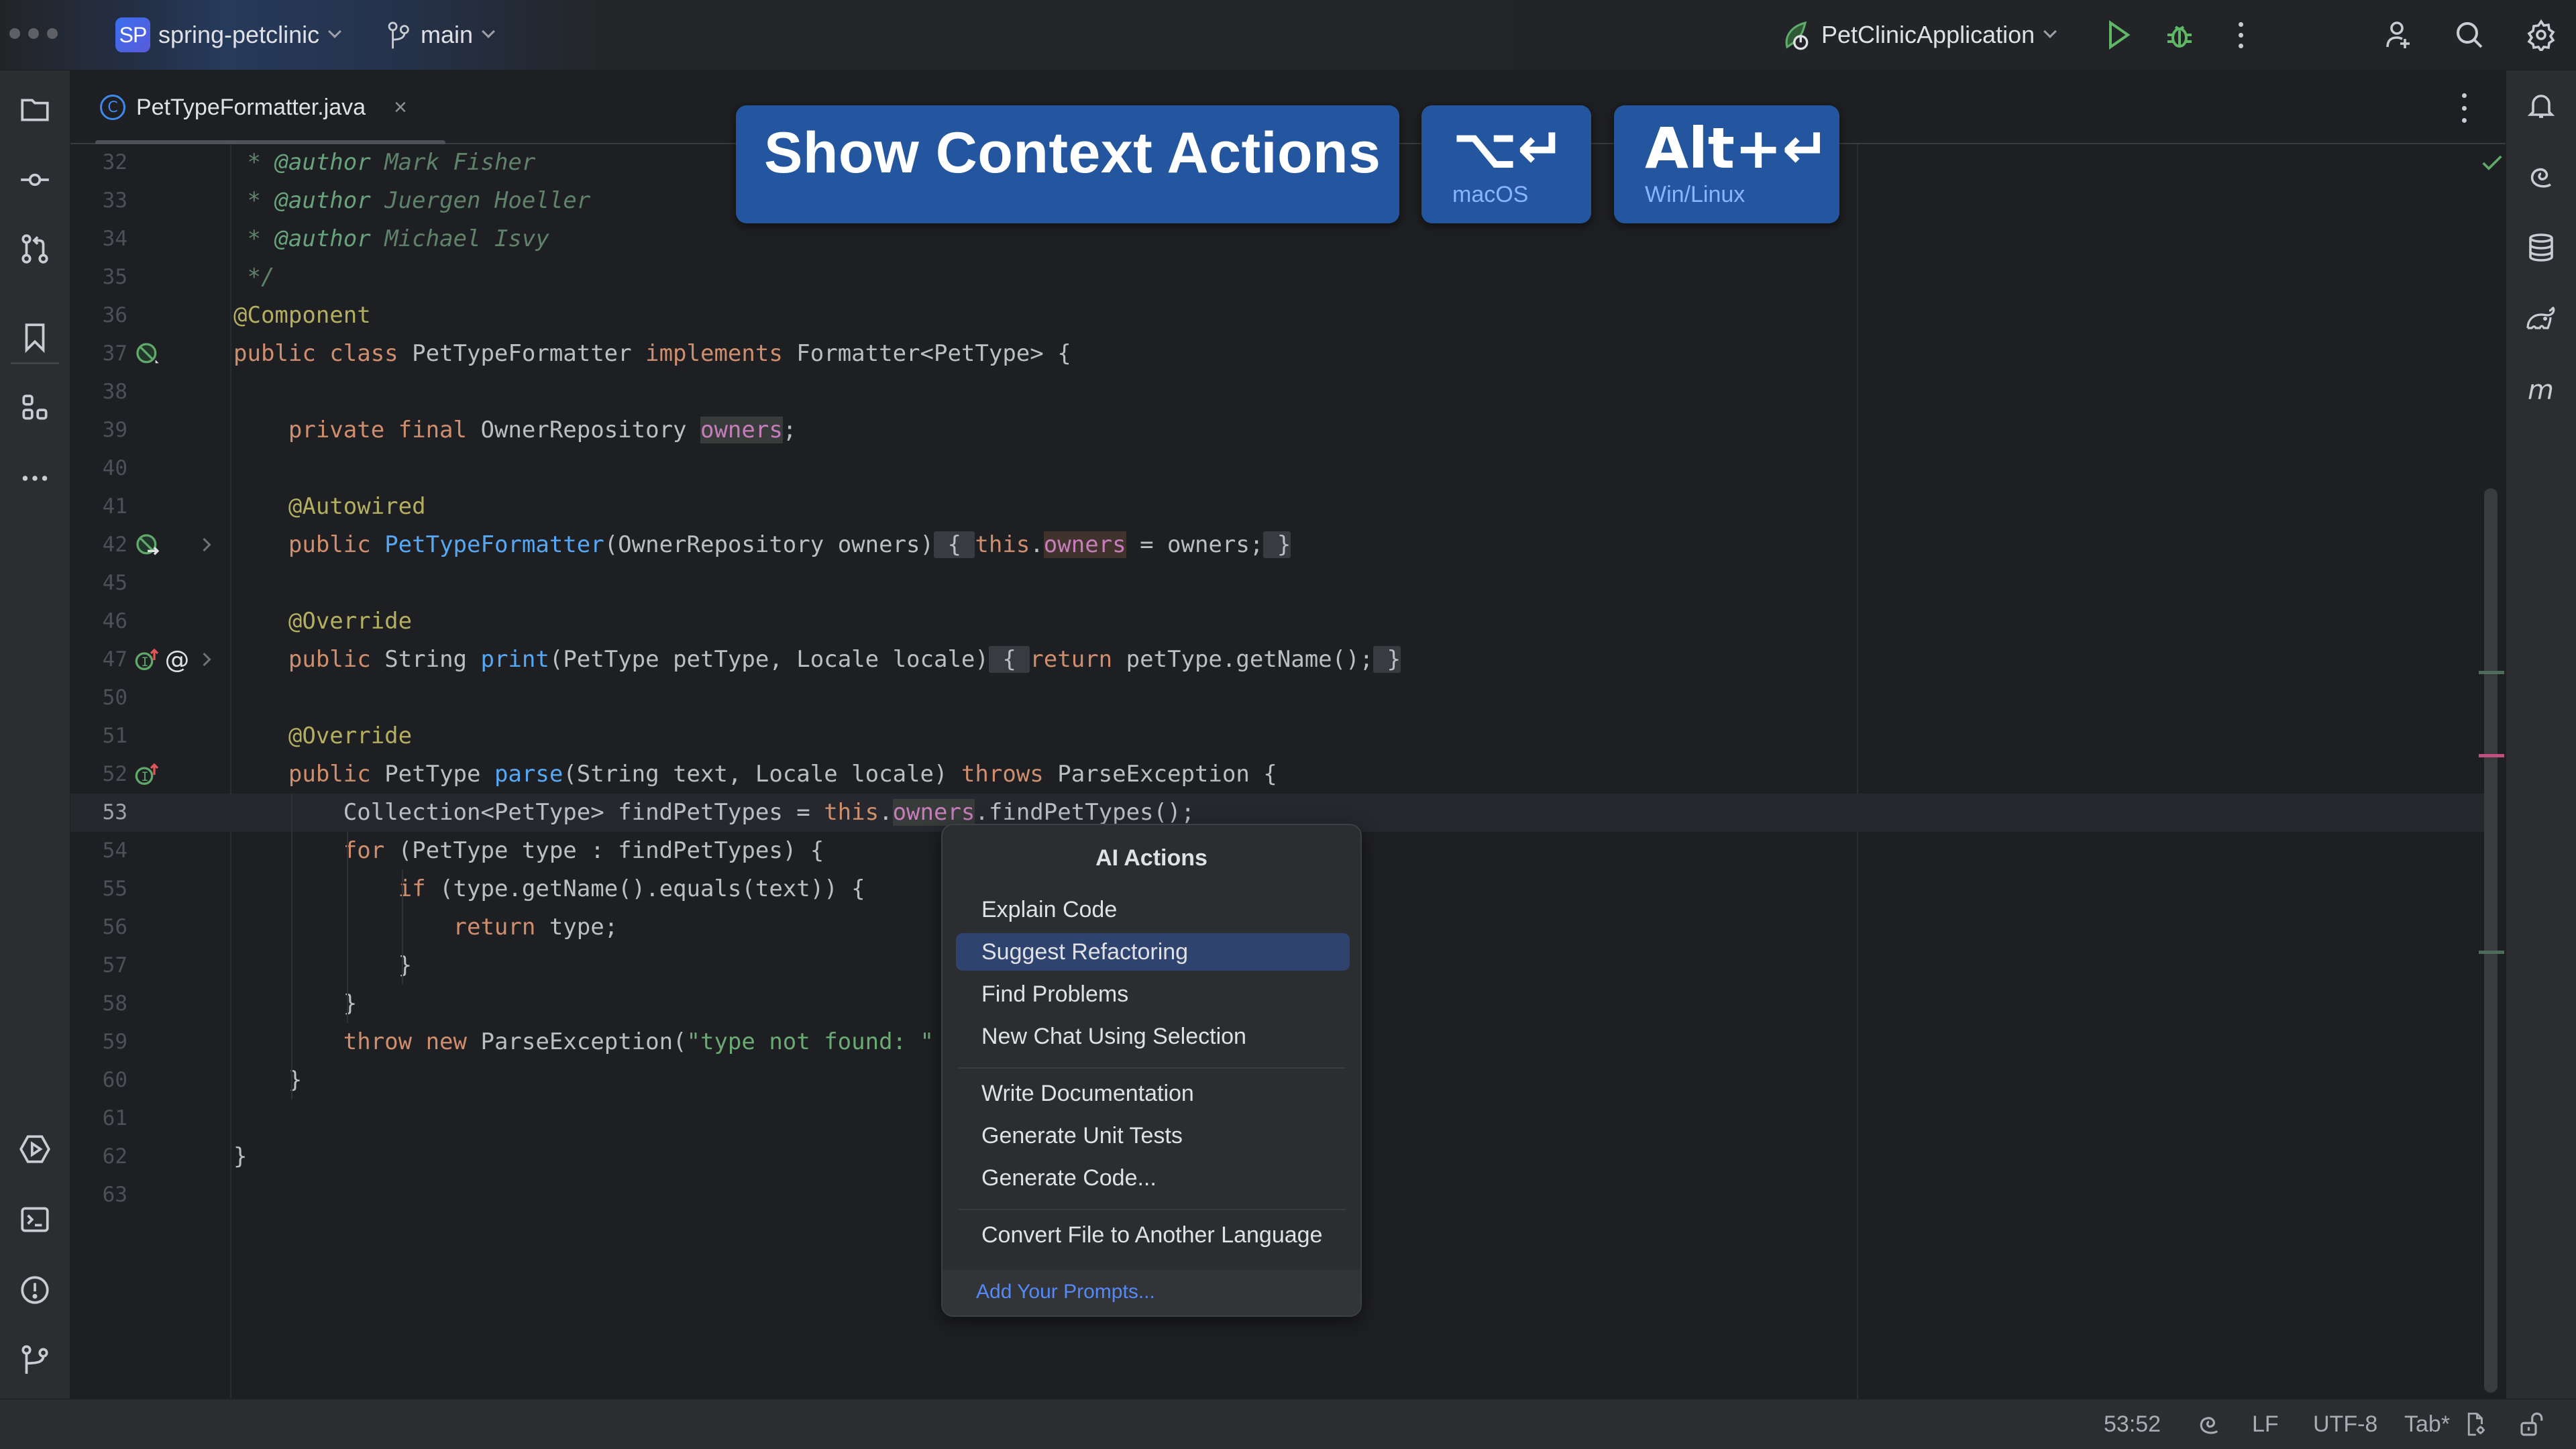  What do you see at coordinates (2398, 34) in the screenshot?
I see `code-with-me-button` at bounding box center [2398, 34].